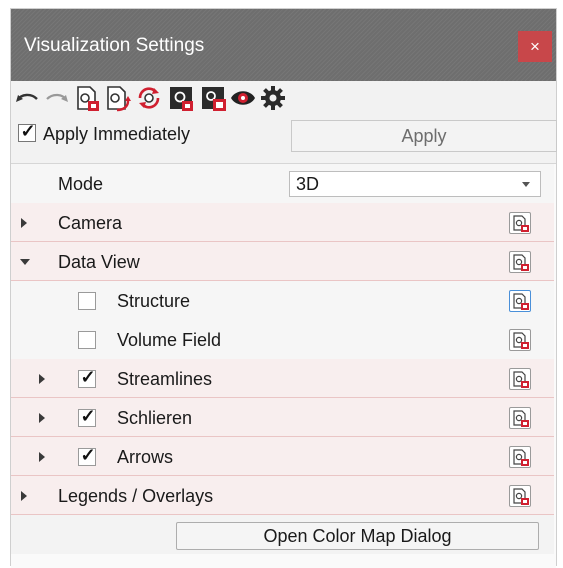  I want to click on data-view-row: Data View, so click(282, 261).